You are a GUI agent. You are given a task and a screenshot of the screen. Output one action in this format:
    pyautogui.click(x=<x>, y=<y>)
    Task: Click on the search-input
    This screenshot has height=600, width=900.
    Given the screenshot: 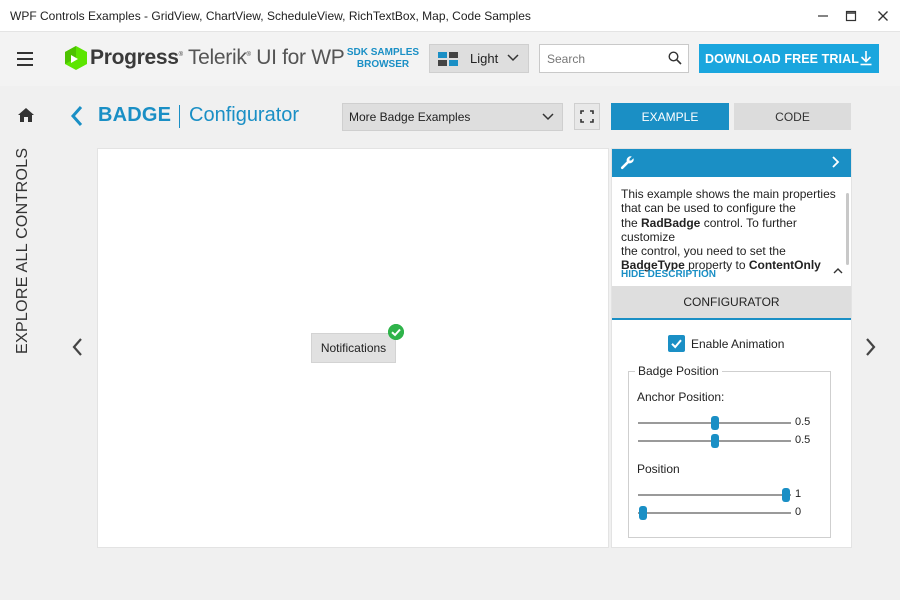 What is the action you would take?
    pyautogui.click(x=599, y=58)
    